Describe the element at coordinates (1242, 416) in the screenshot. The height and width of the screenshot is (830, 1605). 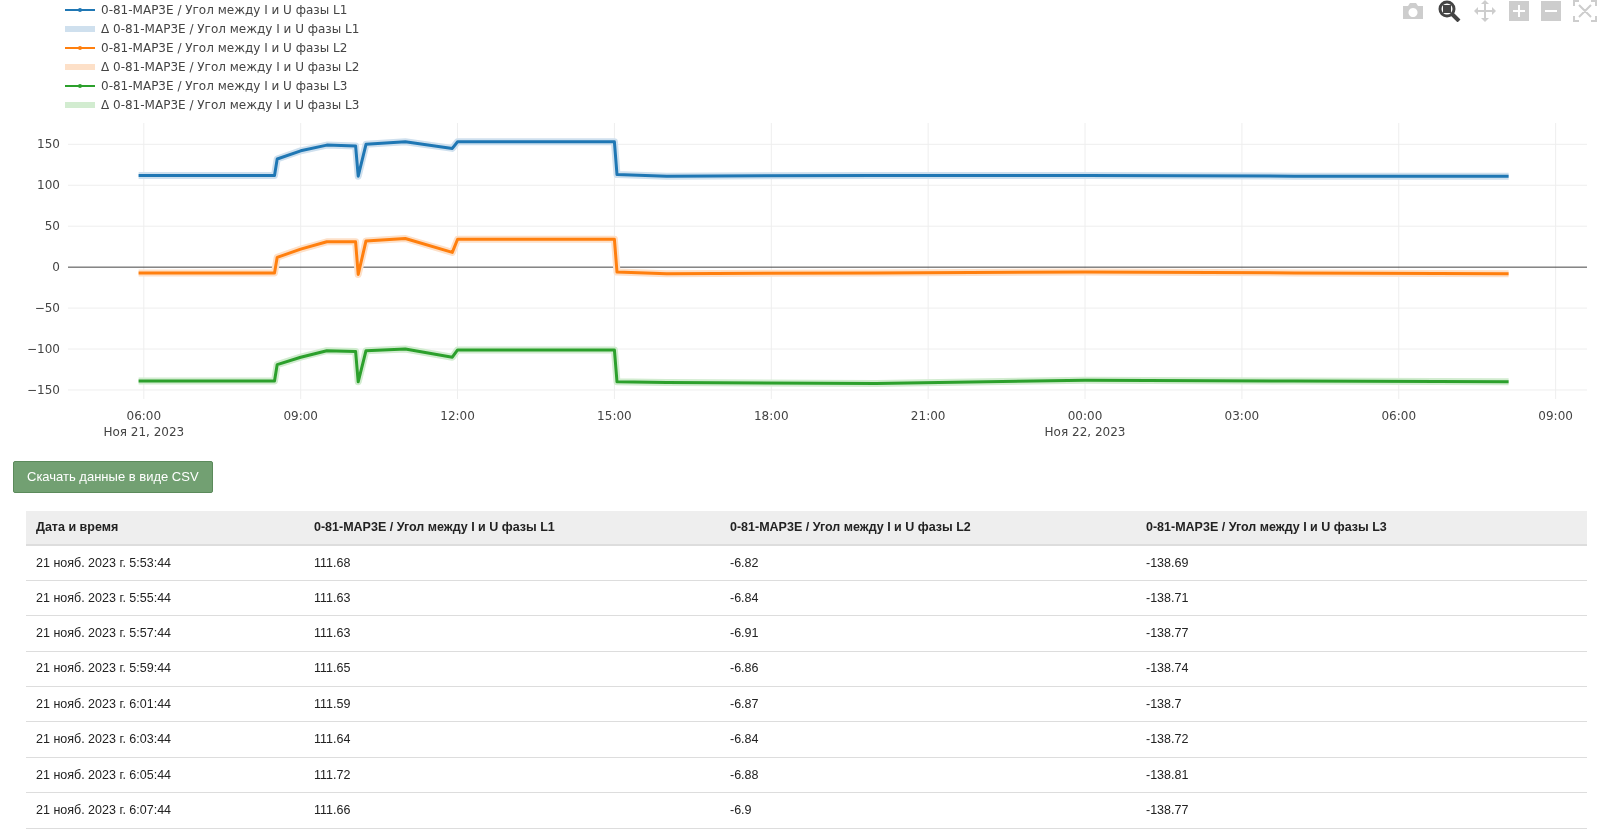
I see `x-tick-label: 03:00` at that location.